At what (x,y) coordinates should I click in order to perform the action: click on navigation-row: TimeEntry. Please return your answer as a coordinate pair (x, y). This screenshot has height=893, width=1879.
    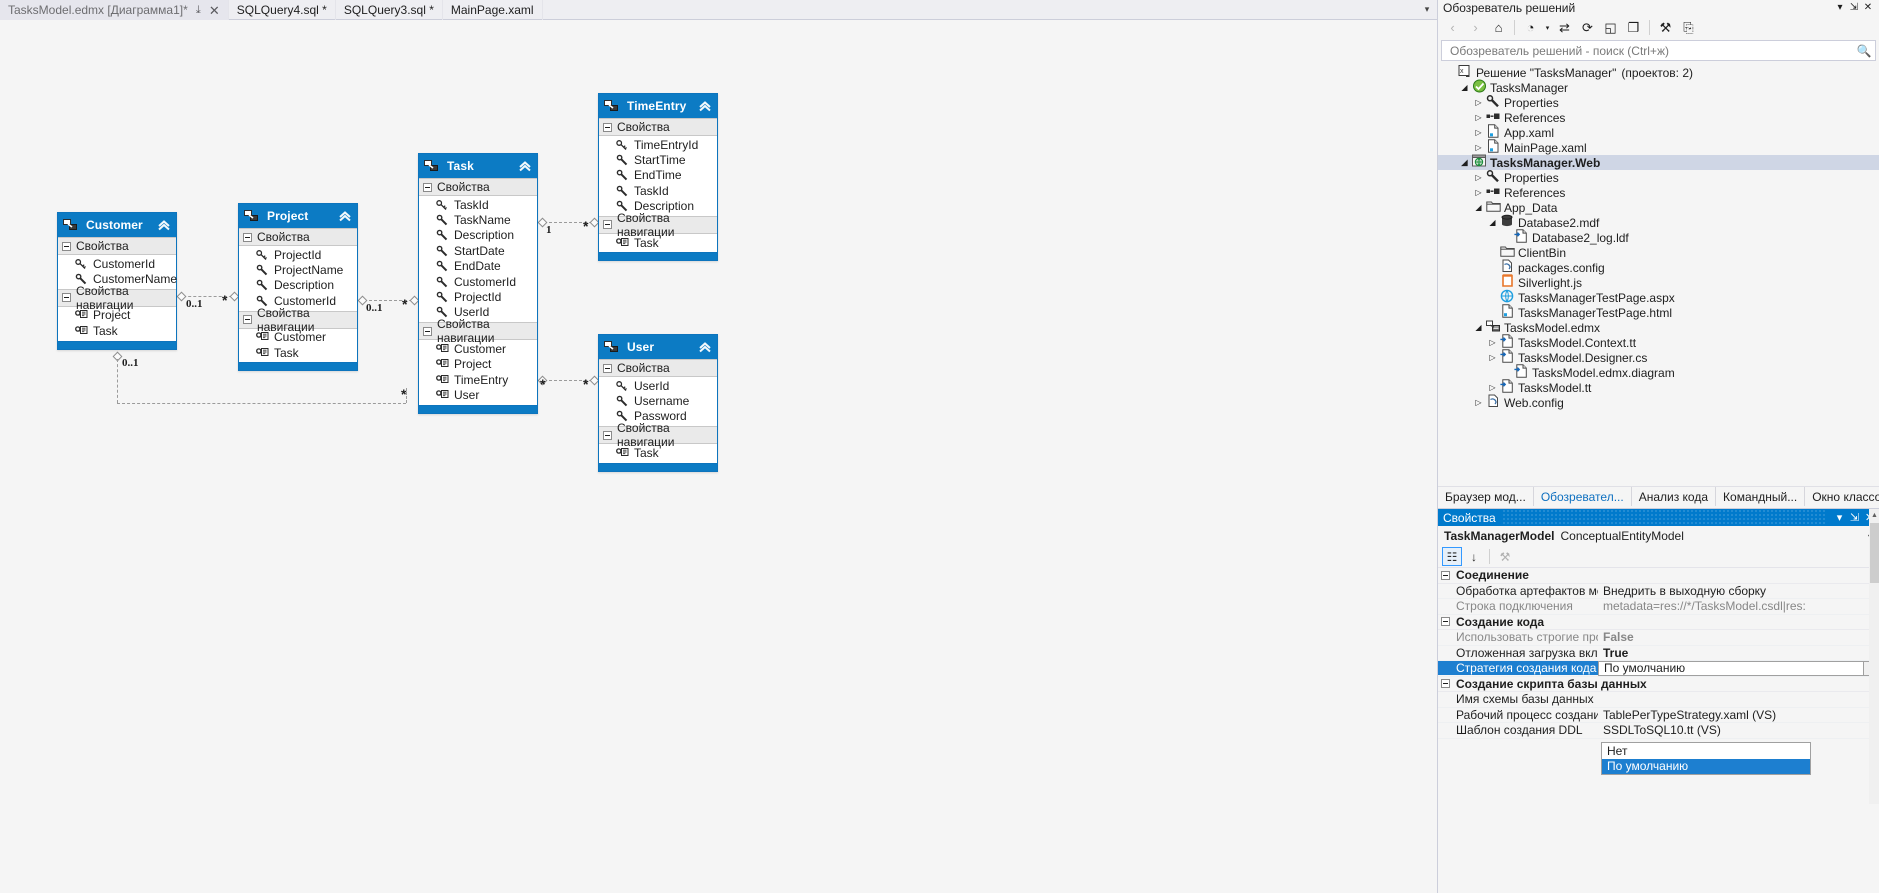
    Looking at the image, I should click on (478, 379).